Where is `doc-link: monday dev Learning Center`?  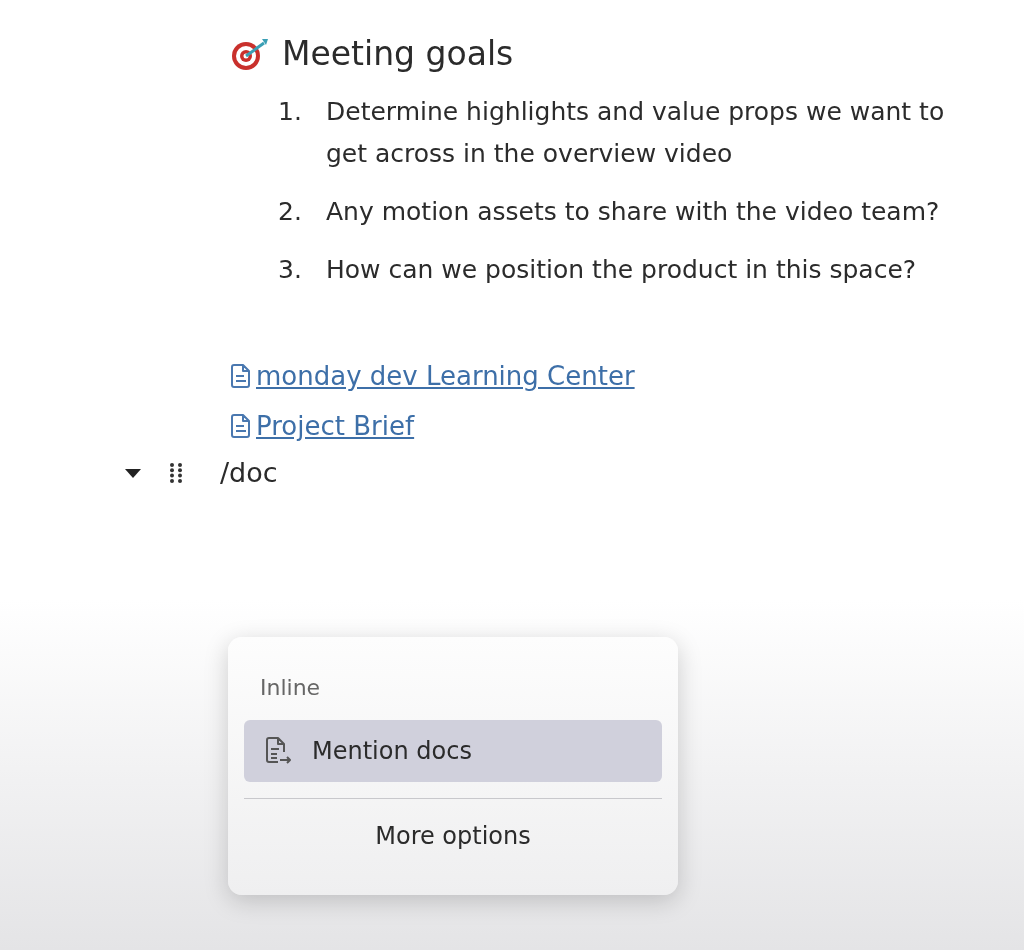
doc-link: monday dev Learning Center is located at coordinates (445, 376).